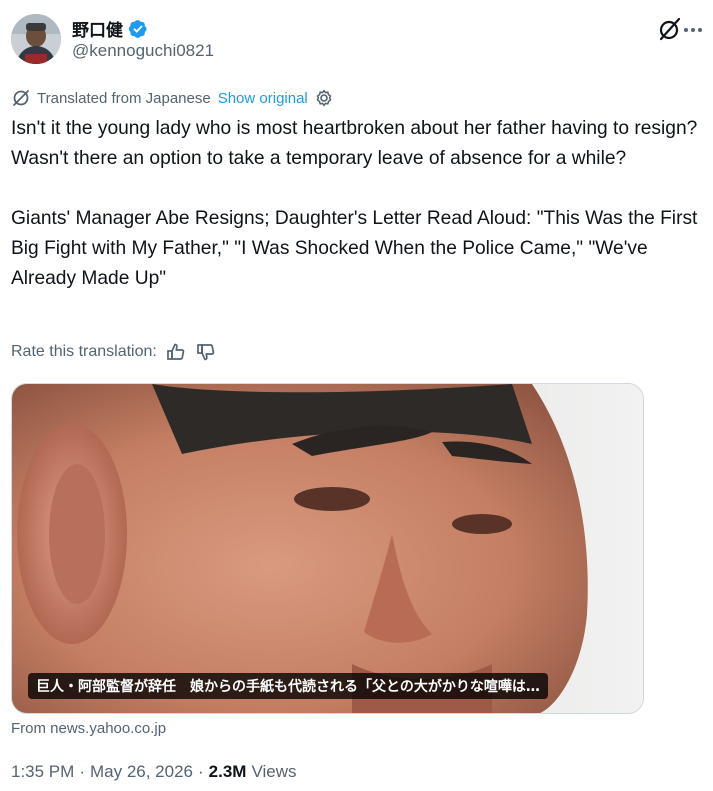 The image size is (713, 791). I want to click on translated-label: Translated from Japanese, so click(124, 98).